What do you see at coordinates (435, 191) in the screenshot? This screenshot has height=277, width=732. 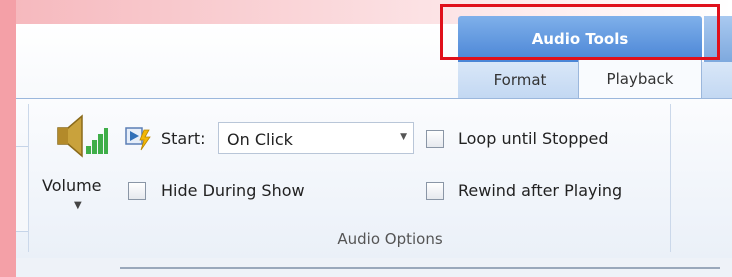 I see `rewind-checkbox` at bounding box center [435, 191].